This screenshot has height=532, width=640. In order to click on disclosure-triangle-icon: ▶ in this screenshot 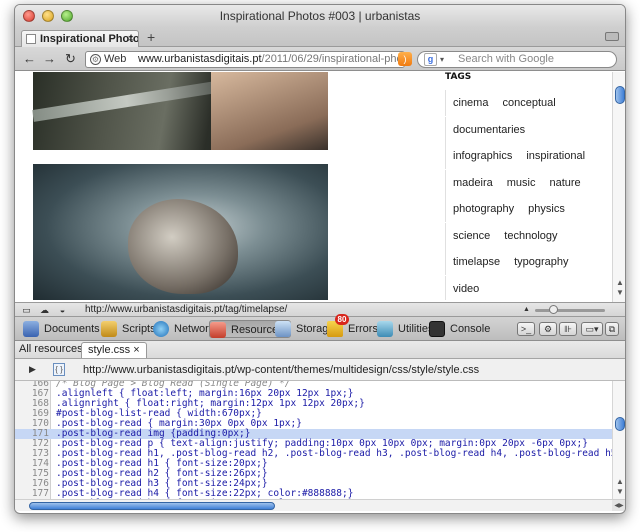, I will do `click(32, 369)`.